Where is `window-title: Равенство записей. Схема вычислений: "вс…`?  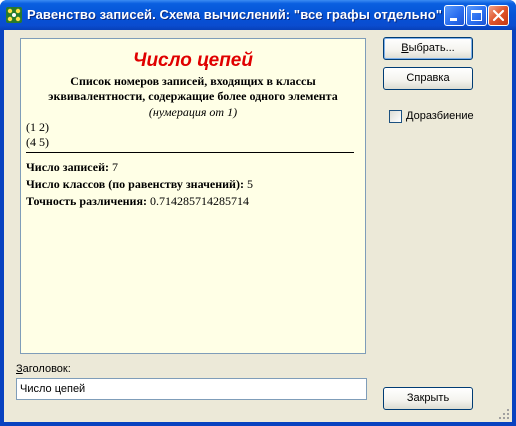
window-title: Равенство записей. Схема вычислений: "вс… is located at coordinates (235, 14).